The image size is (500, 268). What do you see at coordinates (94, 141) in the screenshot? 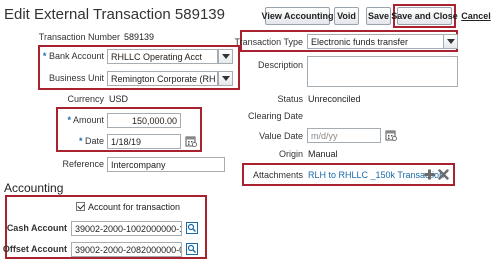
I see `date-label-text: Date` at bounding box center [94, 141].